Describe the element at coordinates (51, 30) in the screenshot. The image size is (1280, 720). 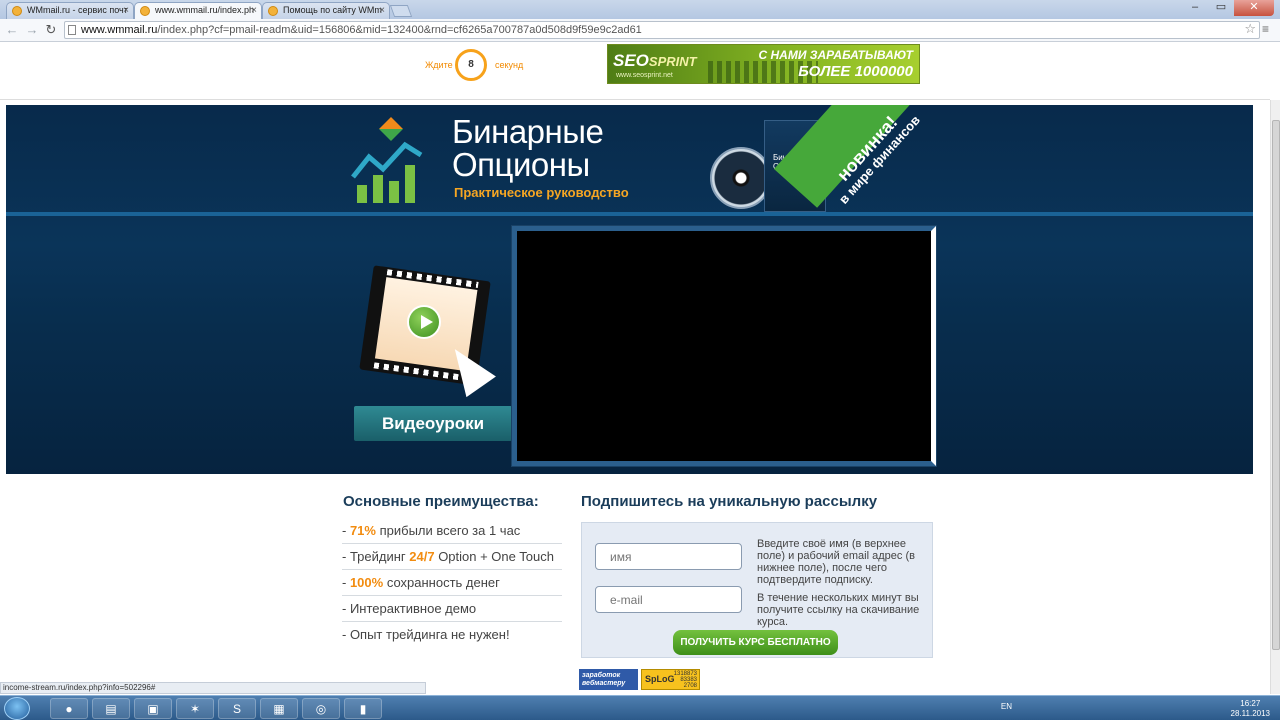
I see `reload-icon: ↻` at that location.